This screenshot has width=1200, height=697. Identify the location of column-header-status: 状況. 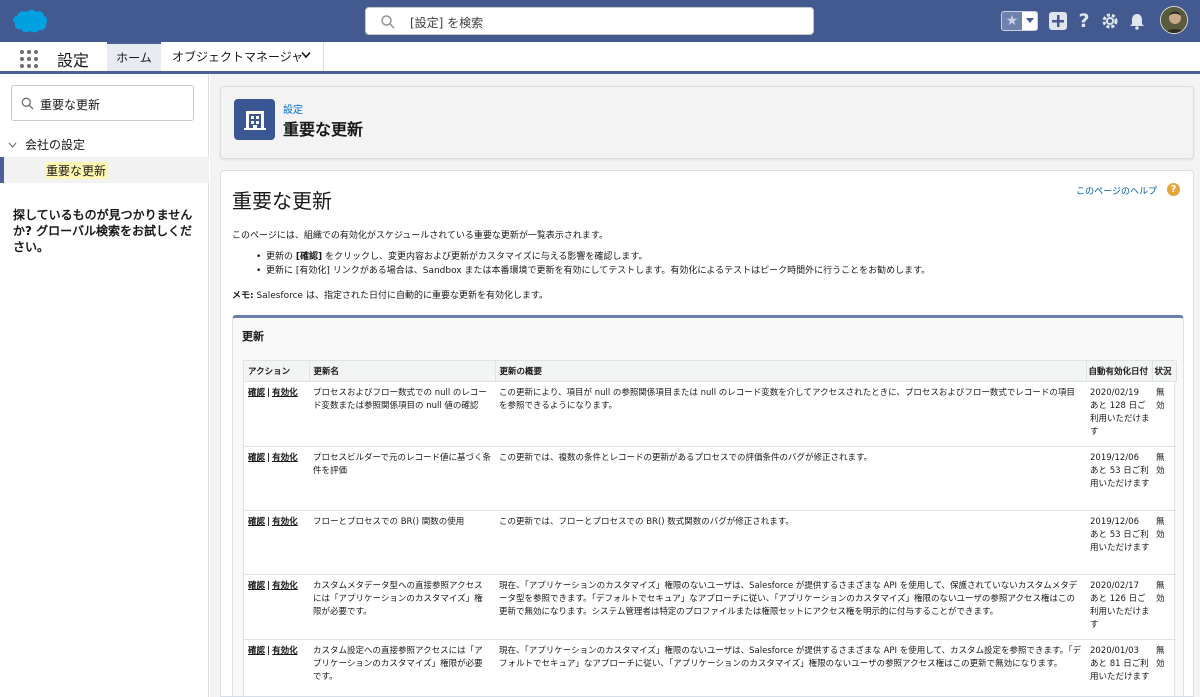
(1164, 371).